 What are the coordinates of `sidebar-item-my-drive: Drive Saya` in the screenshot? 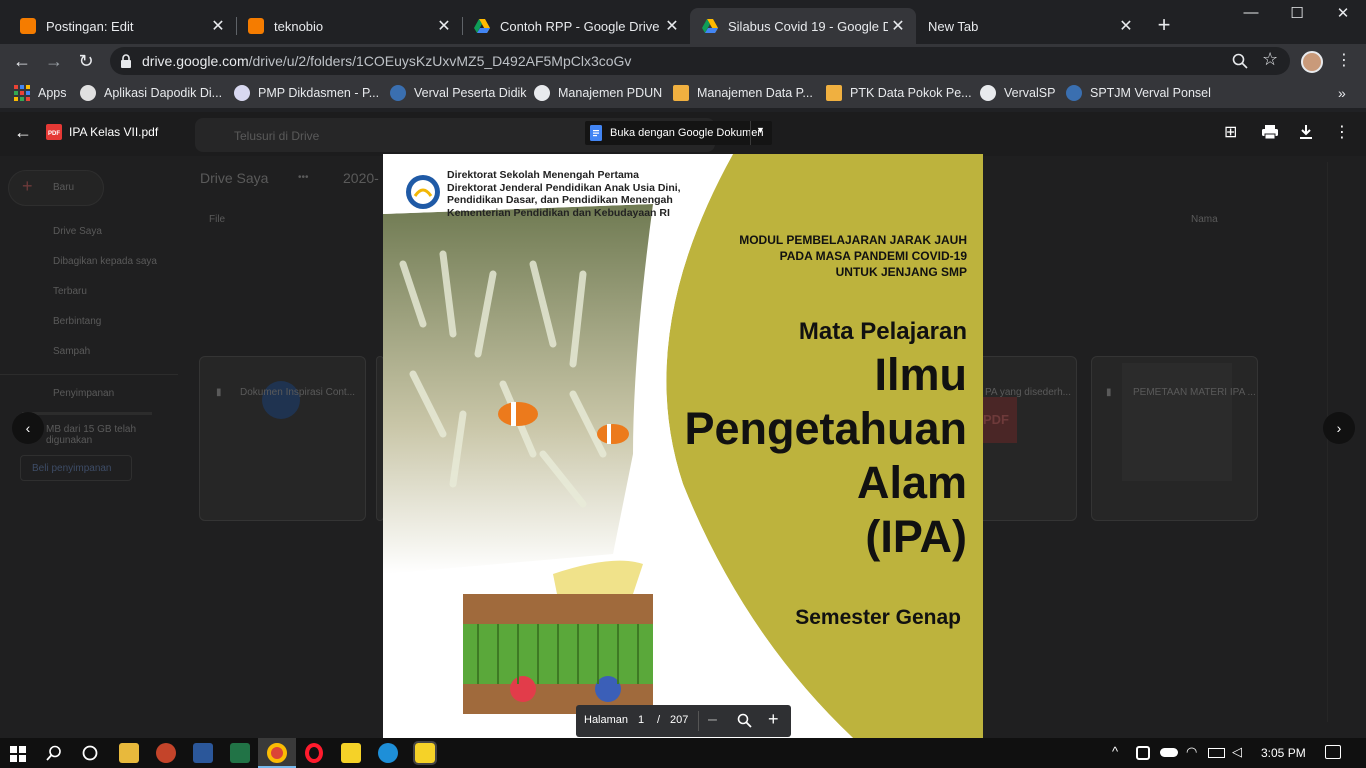 It's located at (77, 231).